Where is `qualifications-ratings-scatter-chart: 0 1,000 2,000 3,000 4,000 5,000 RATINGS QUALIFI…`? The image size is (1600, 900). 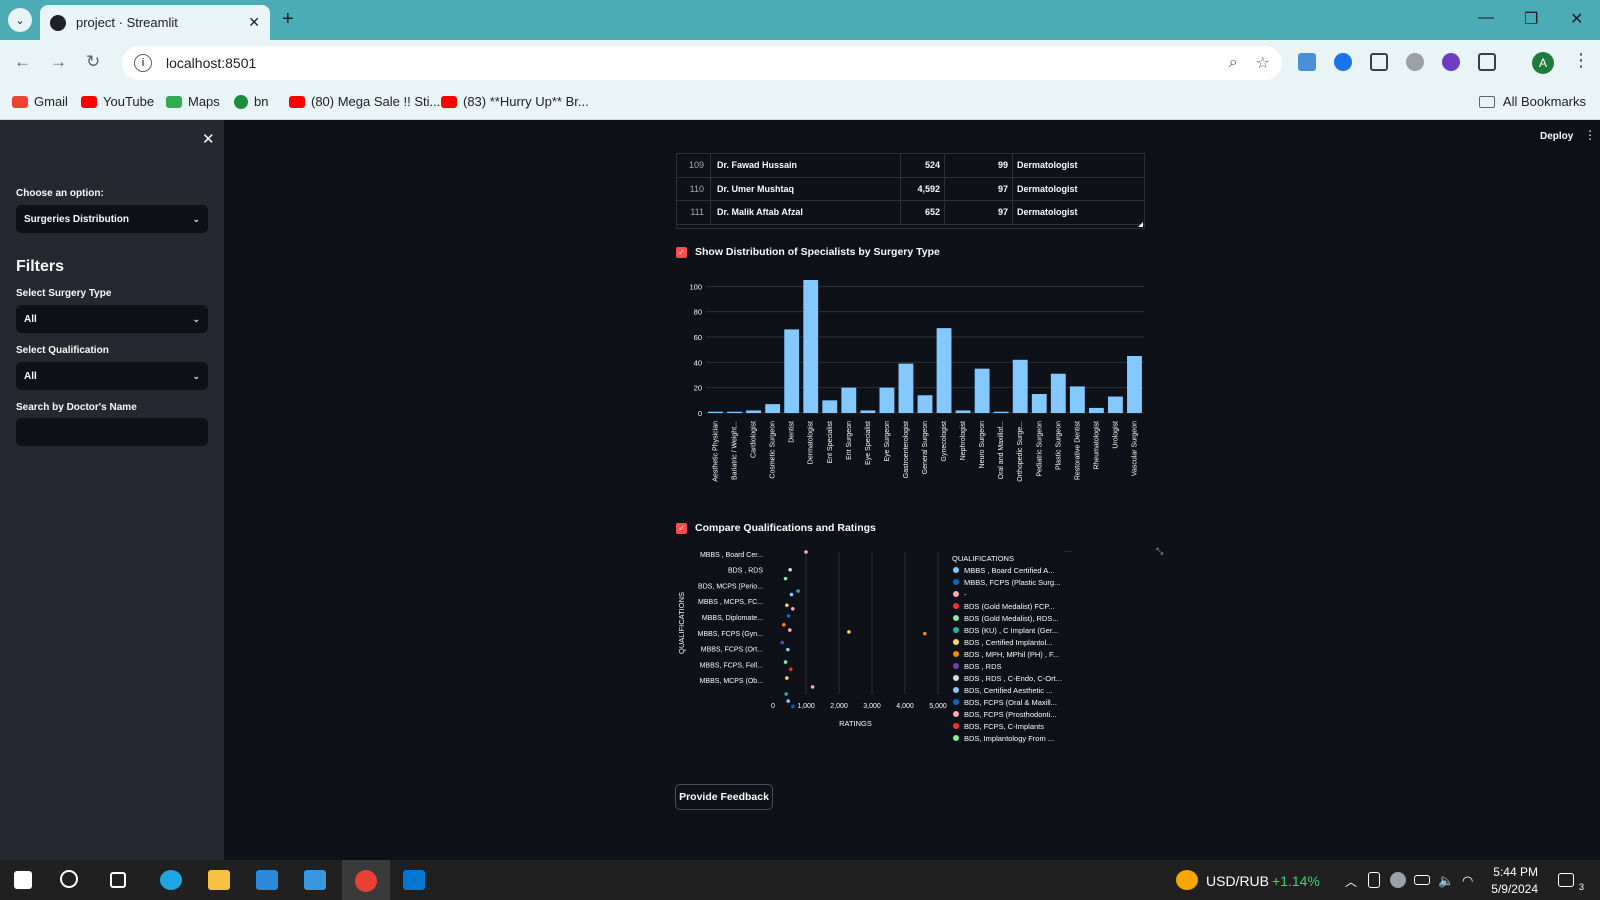
qualifications-ratings-scatter-chart: 0 1,000 2,000 3,000 4,000 5,000 RATINGS QUALIFI… is located at coordinates (926, 649).